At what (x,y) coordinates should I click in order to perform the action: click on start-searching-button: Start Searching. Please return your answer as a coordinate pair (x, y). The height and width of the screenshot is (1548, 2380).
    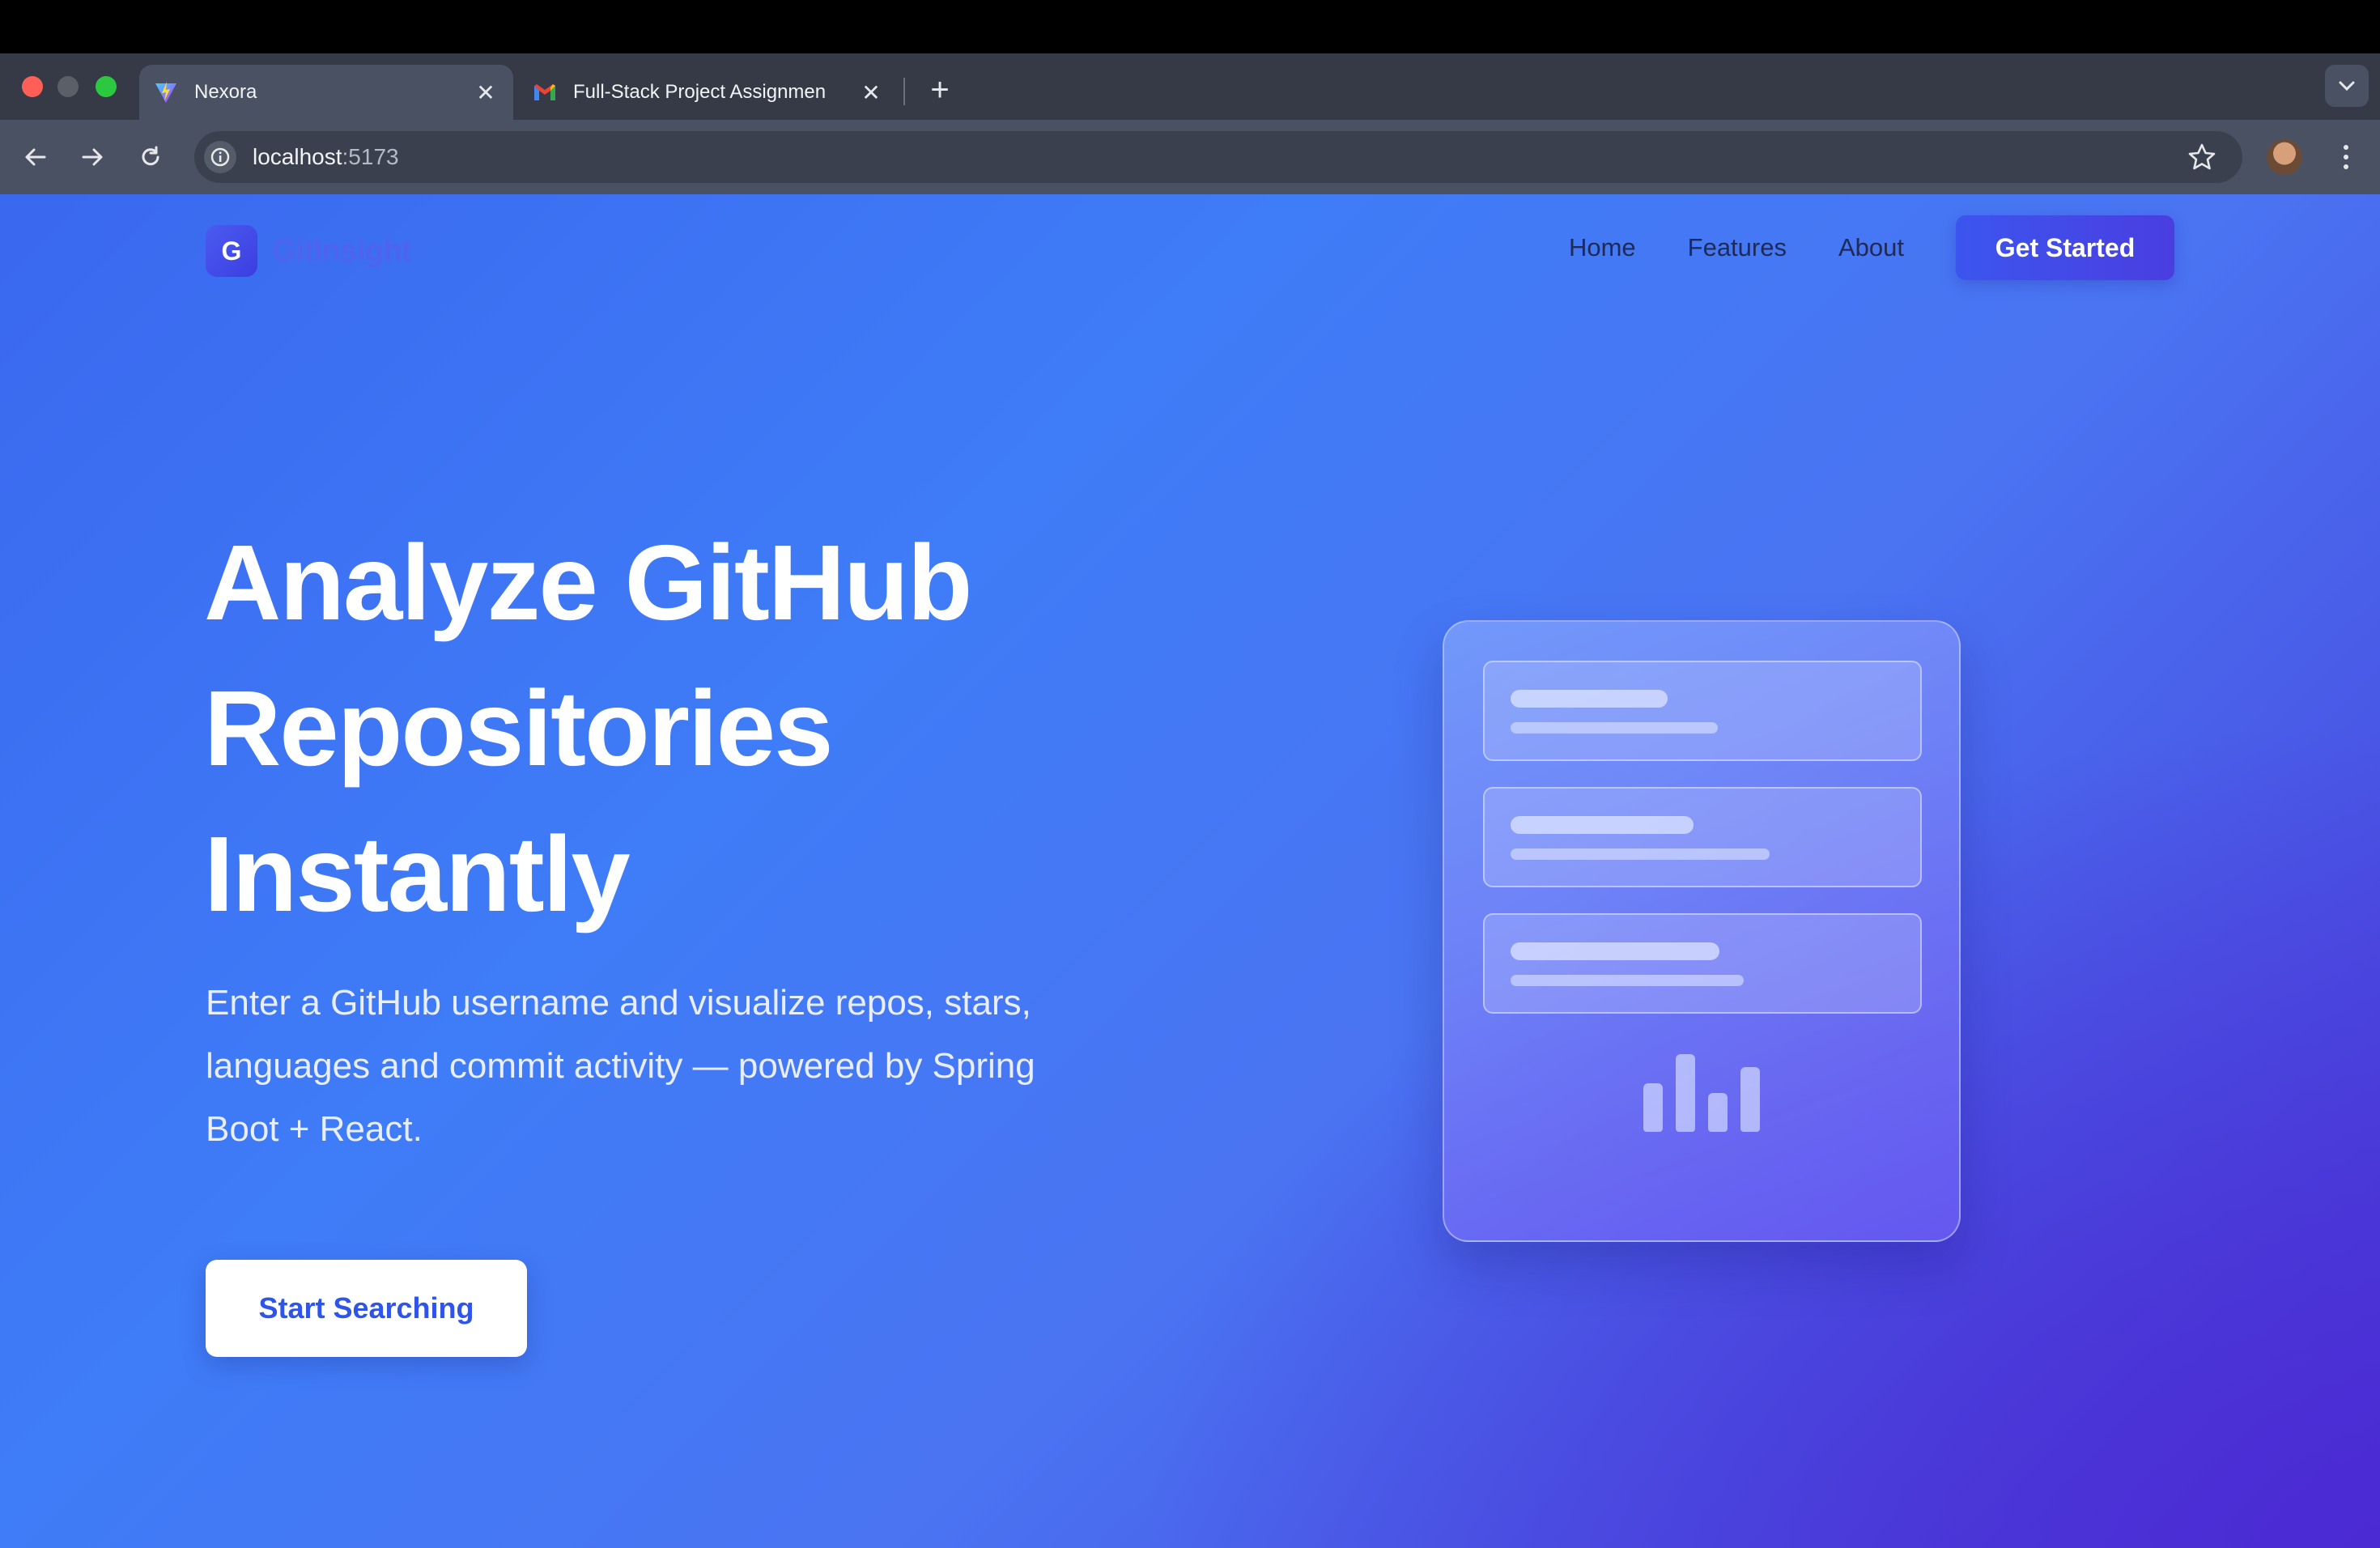
    Looking at the image, I should click on (366, 1308).